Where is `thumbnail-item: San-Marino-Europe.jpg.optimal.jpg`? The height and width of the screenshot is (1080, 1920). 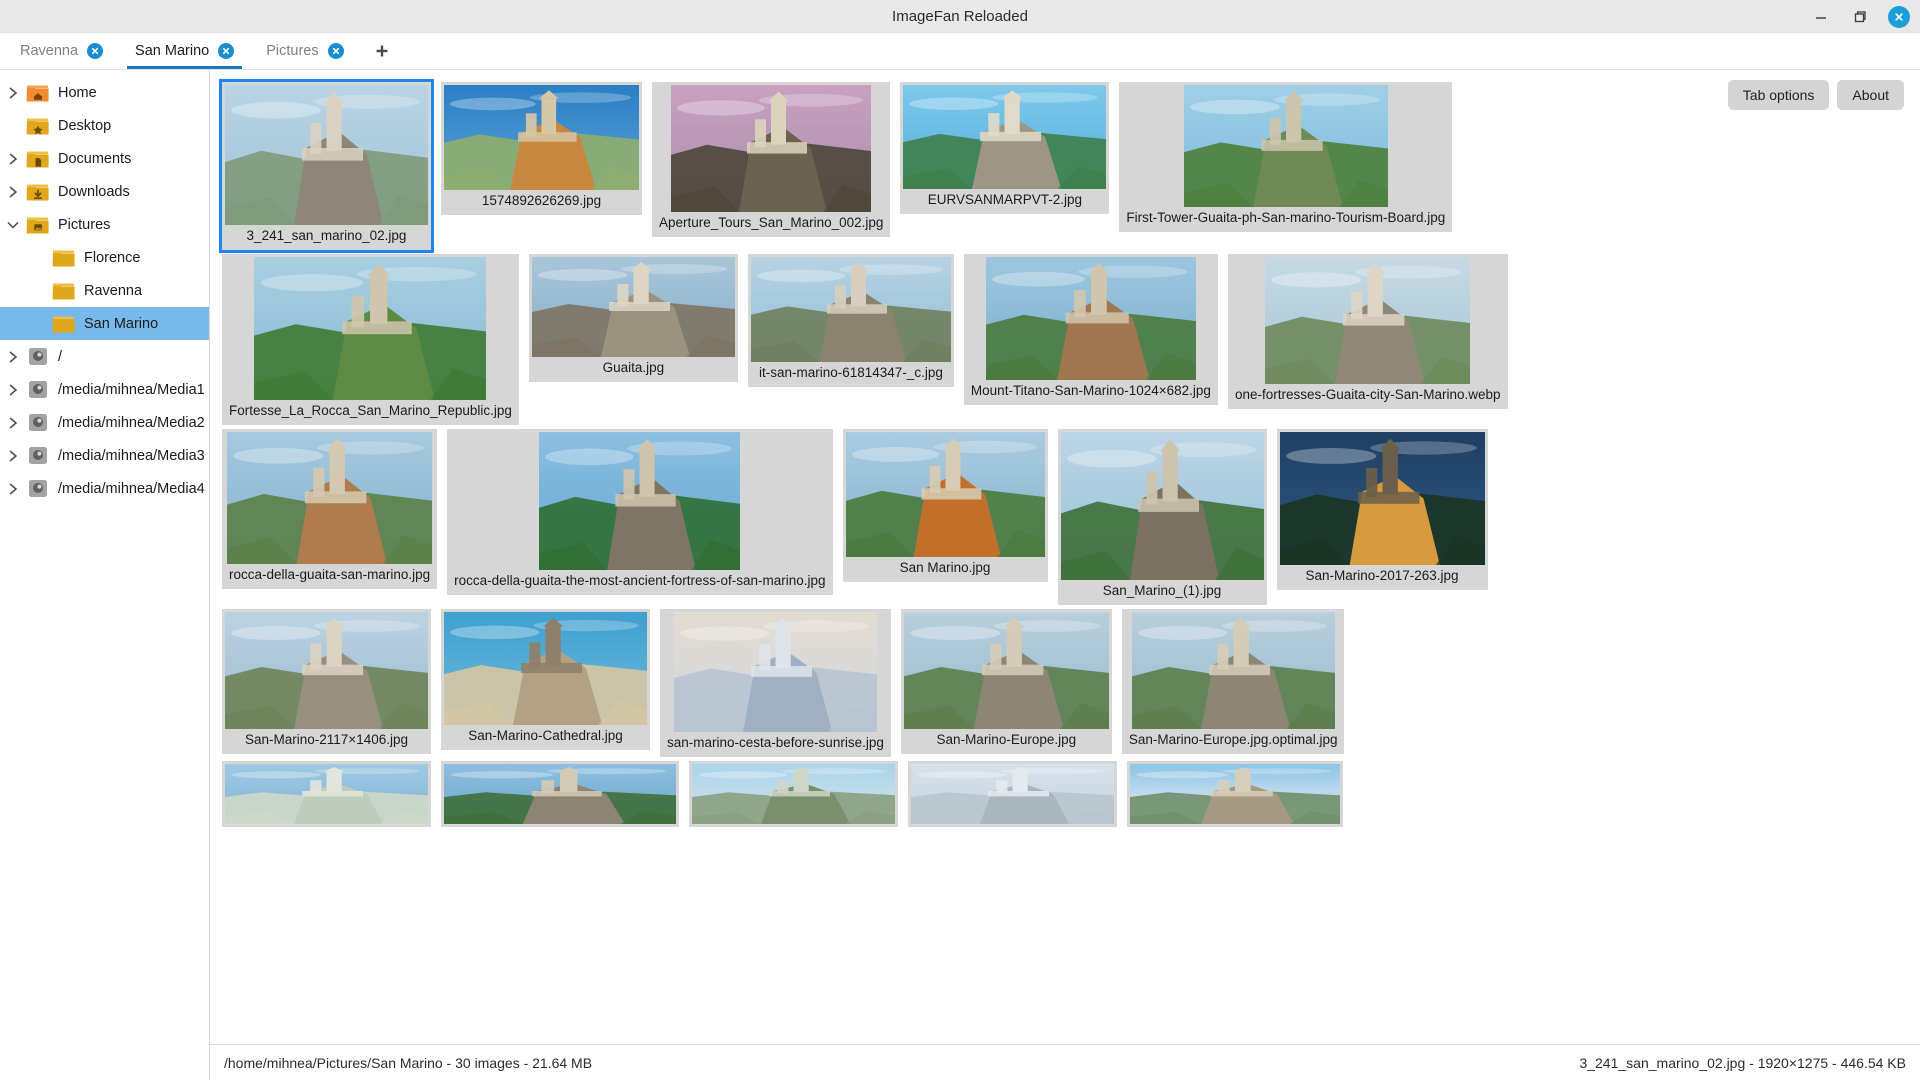
thumbnail-item: San-Marino-Europe.jpg.optimal.jpg is located at coordinates (1233, 681).